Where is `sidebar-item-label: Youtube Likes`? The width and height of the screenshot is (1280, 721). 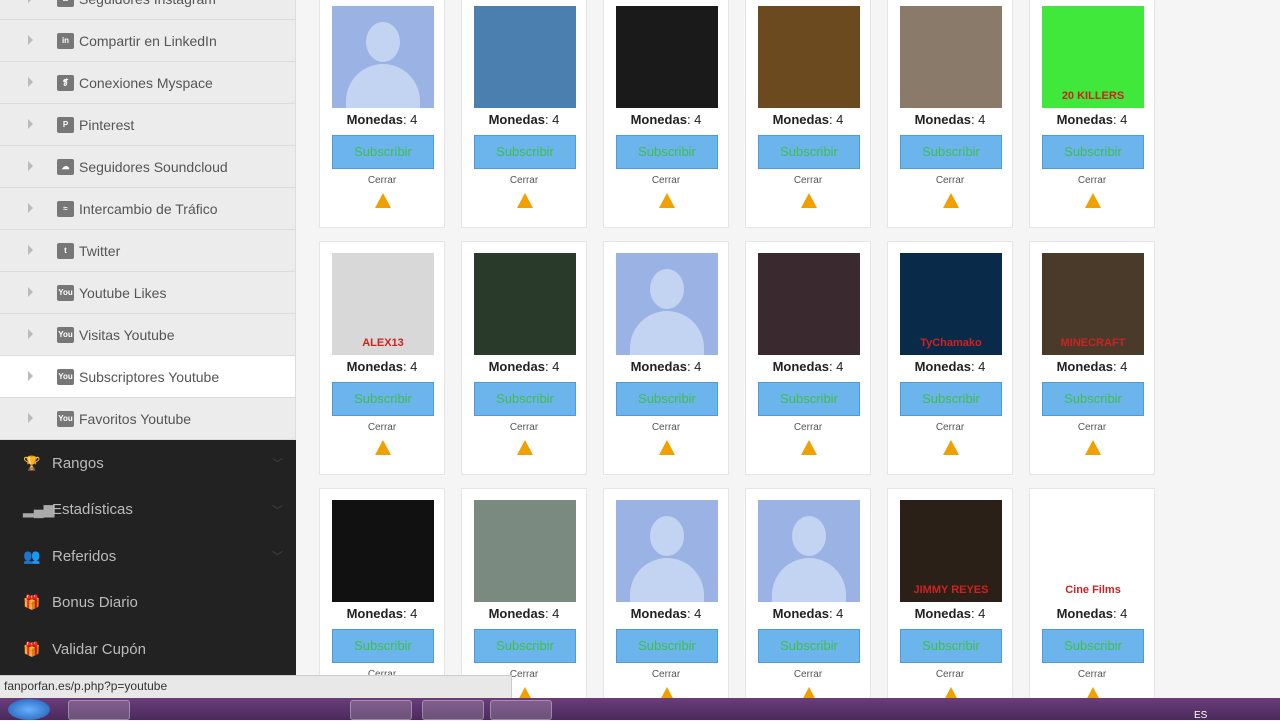
sidebar-item-label: Youtube Likes is located at coordinates (123, 292).